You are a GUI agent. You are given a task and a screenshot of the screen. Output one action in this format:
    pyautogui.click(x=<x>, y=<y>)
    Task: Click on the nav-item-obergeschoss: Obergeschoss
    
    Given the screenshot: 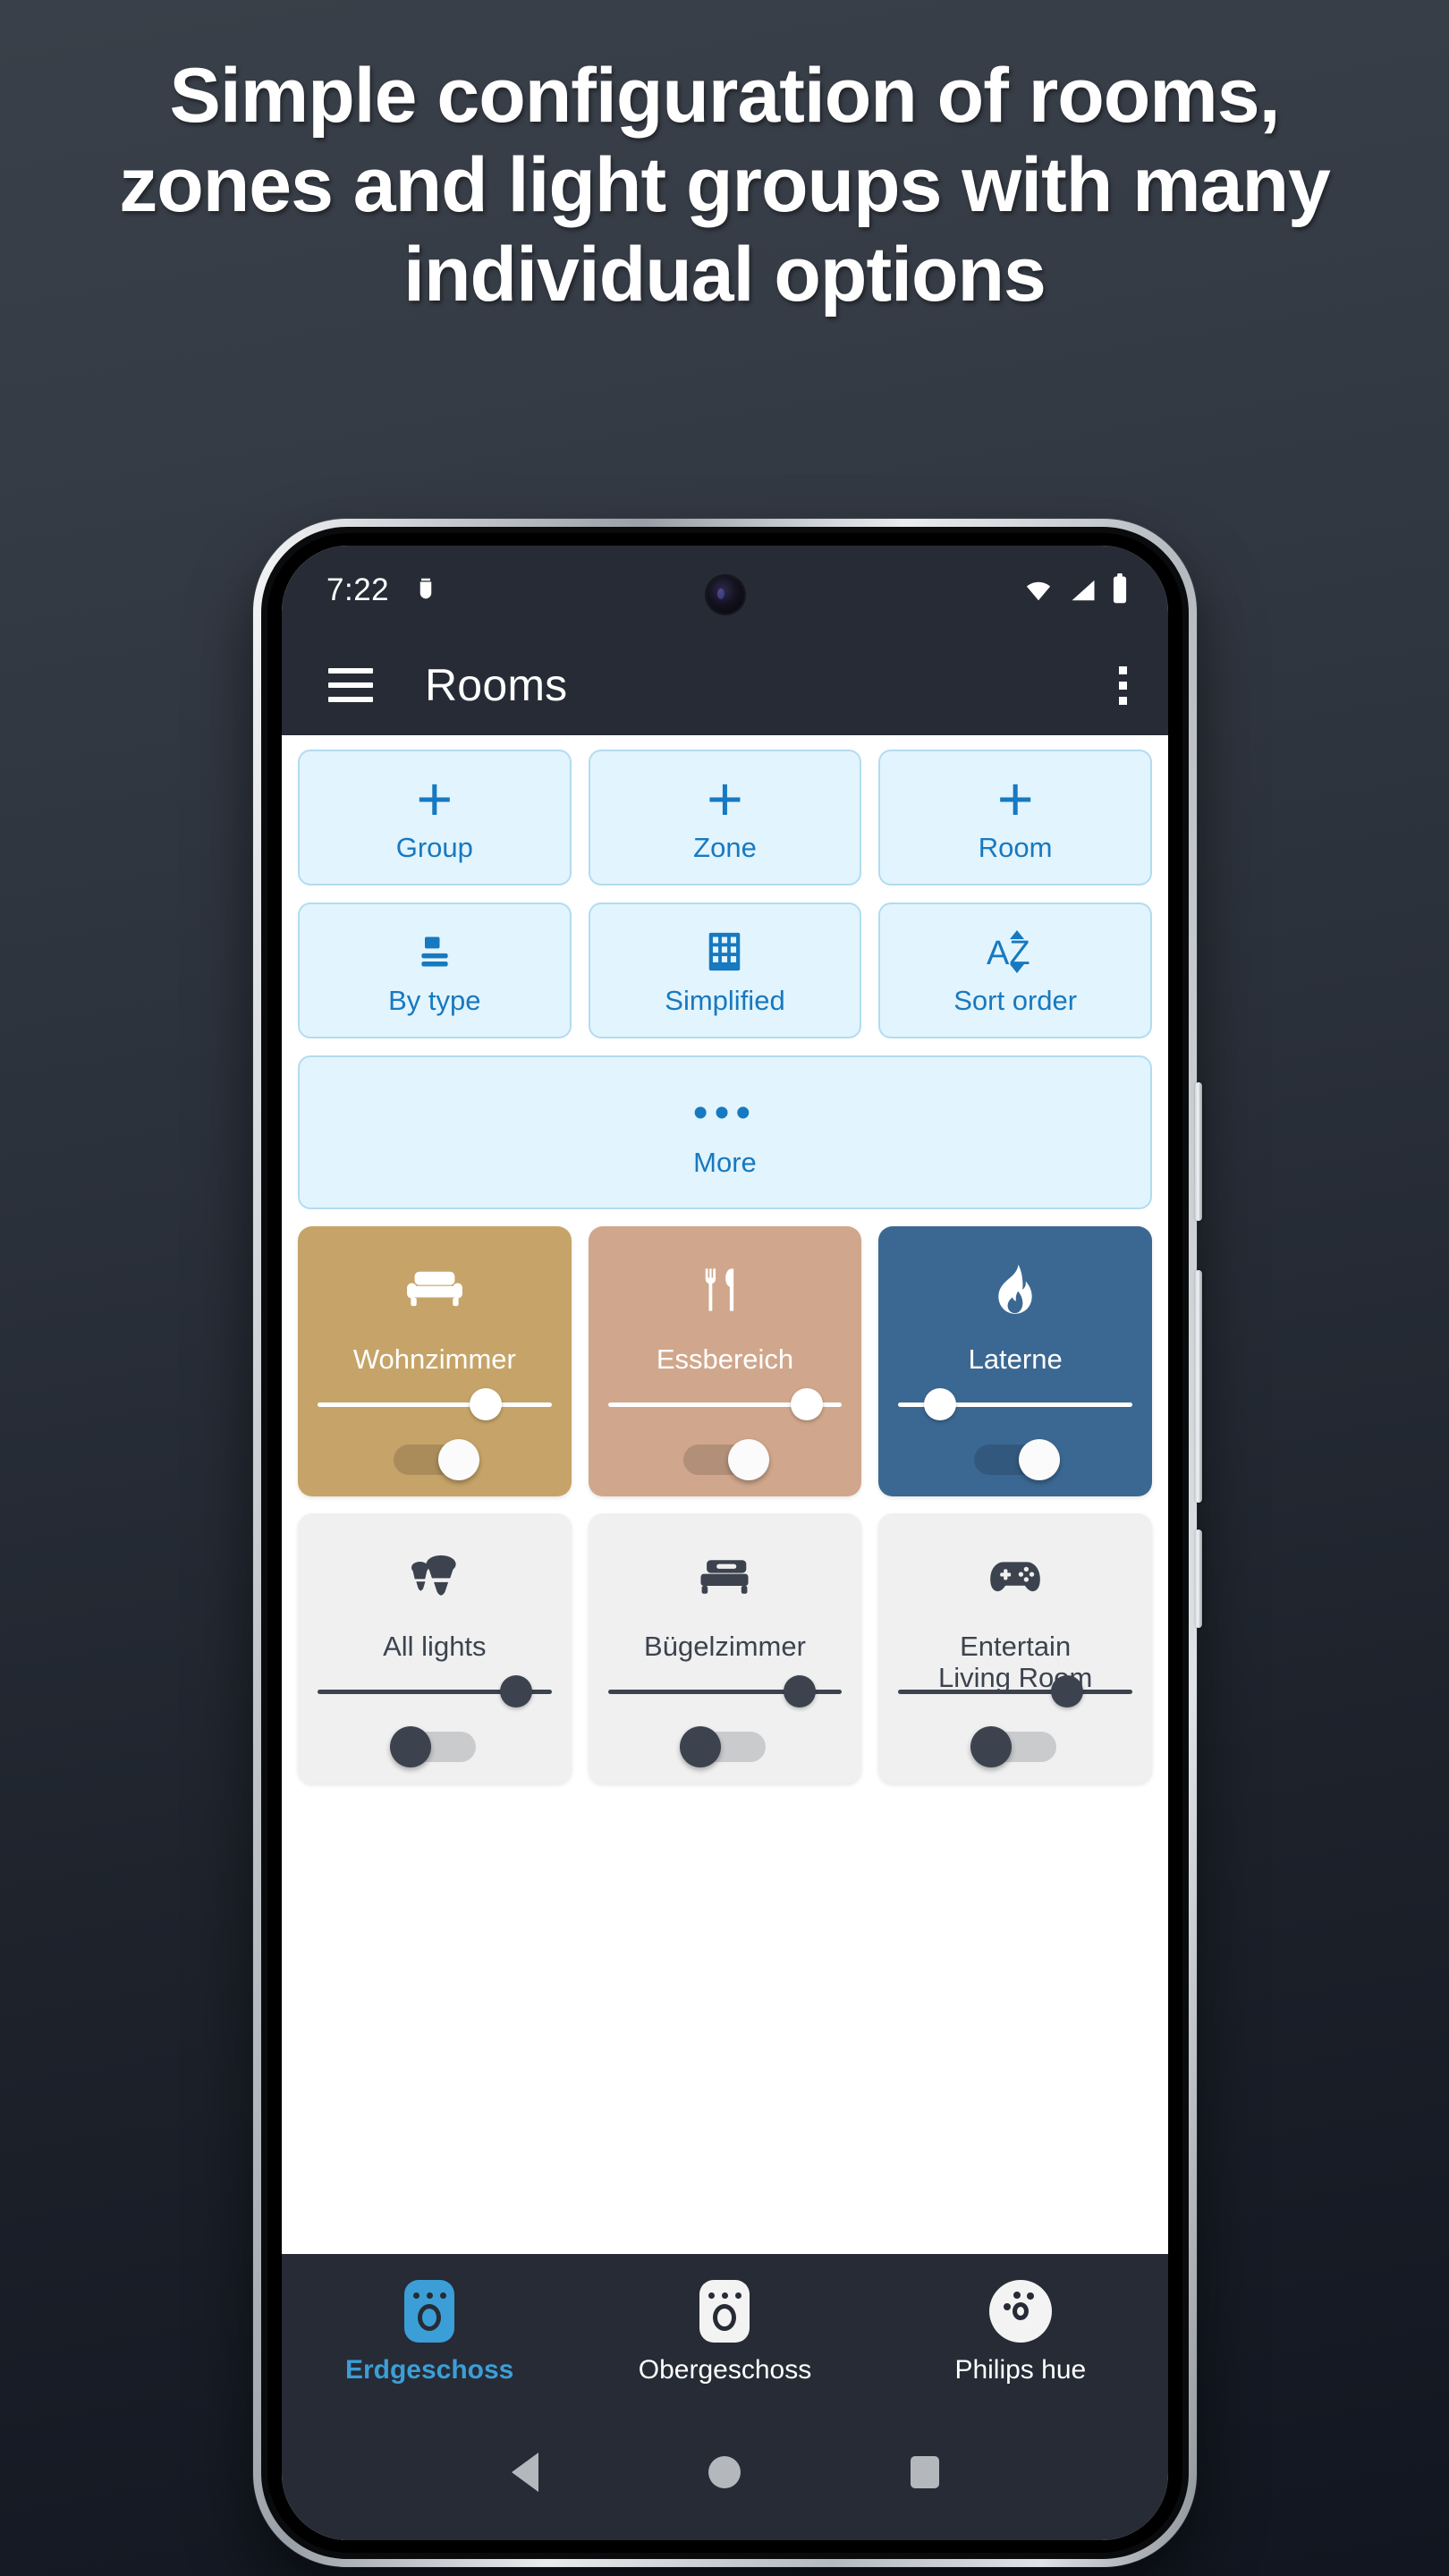 What is the action you would take?
    pyautogui.click(x=724, y=2332)
    